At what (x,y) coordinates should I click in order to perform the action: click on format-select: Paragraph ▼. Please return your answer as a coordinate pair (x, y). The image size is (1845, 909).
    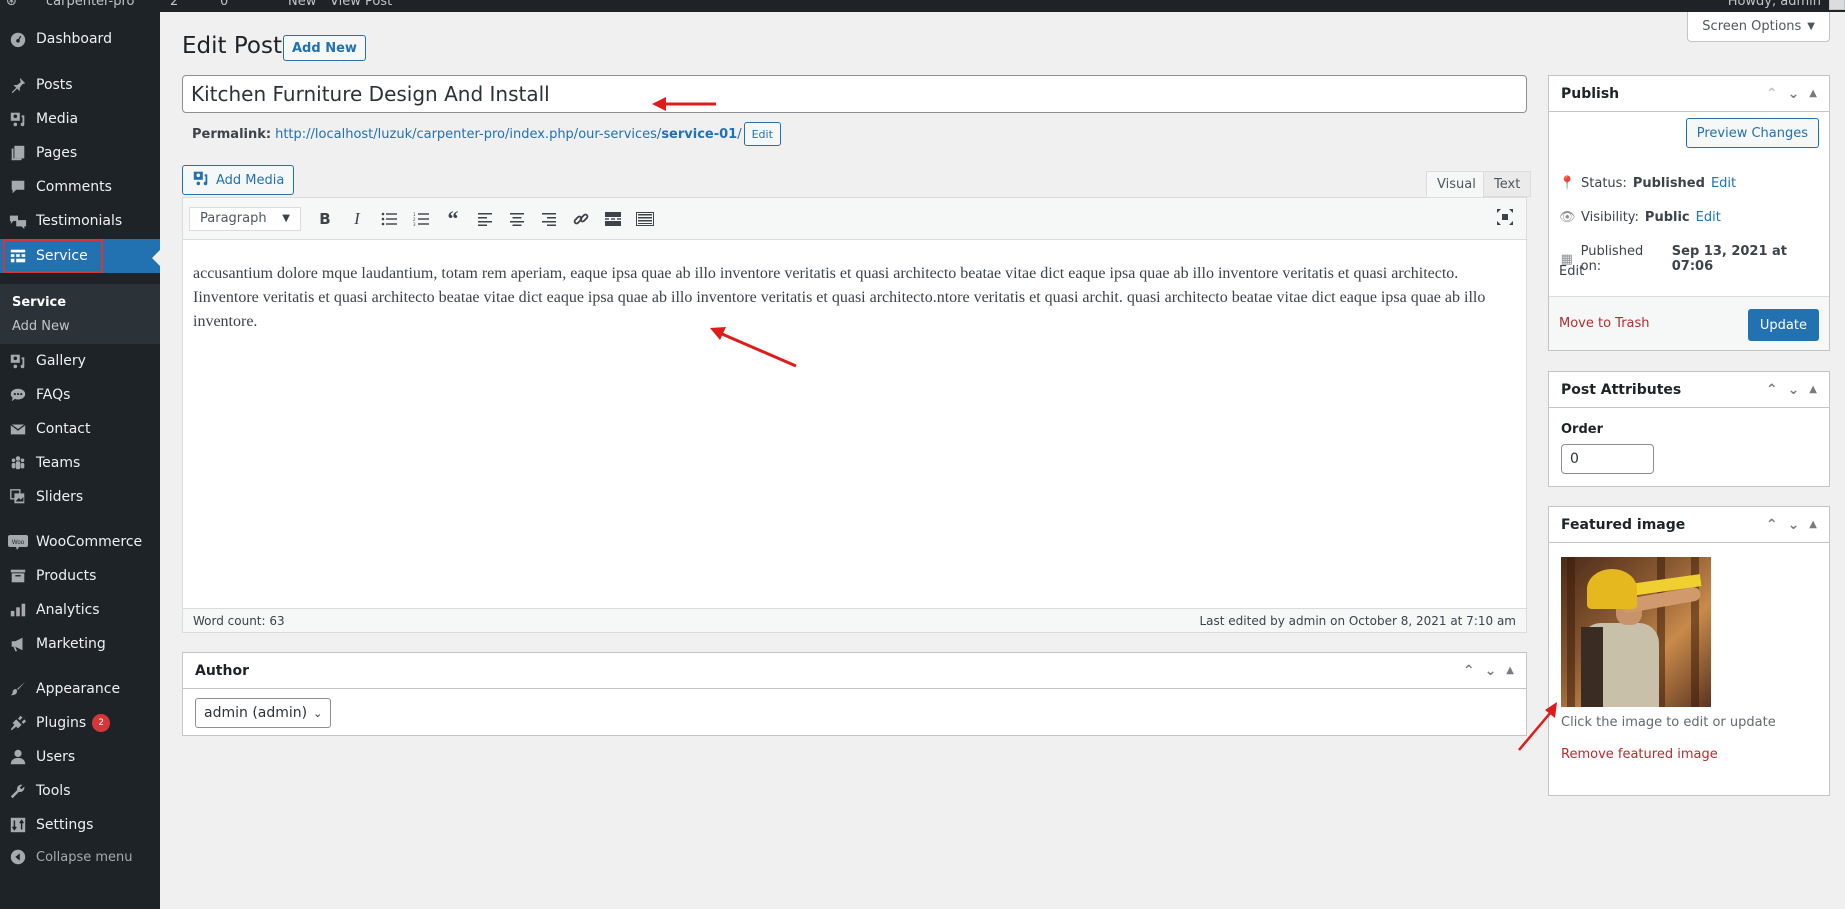
    Looking at the image, I should click on (245, 218).